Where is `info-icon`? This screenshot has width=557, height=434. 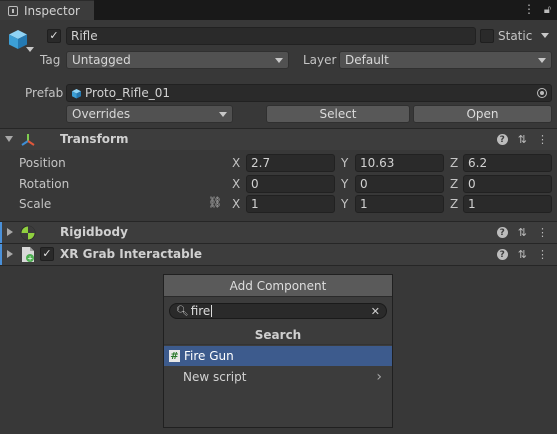 info-icon is located at coordinates (13, 10).